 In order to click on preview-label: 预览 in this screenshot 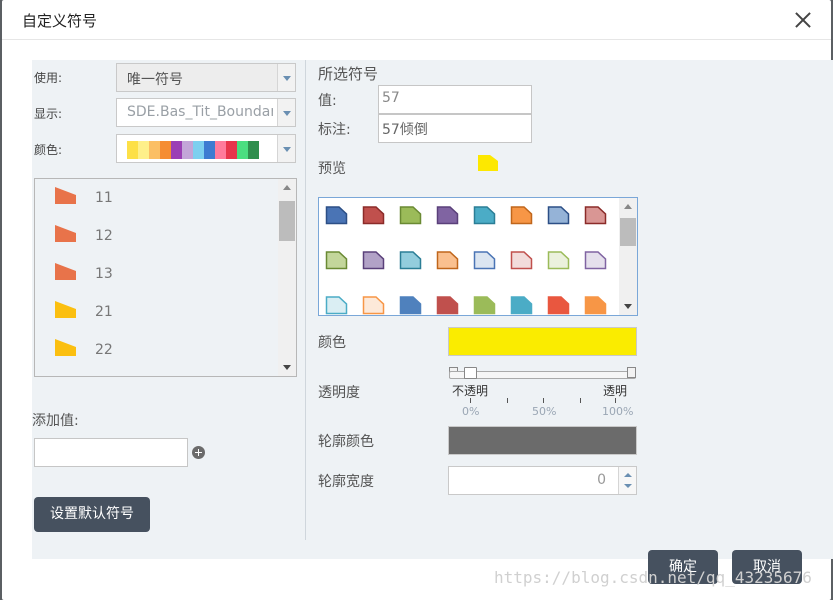, I will do `click(332, 169)`.